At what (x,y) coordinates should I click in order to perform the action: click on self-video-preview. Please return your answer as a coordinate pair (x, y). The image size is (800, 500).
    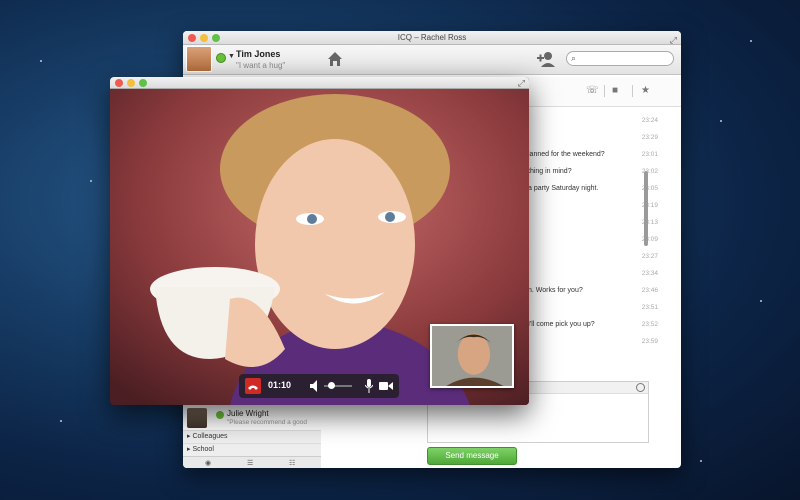
    Looking at the image, I should click on (472, 356).